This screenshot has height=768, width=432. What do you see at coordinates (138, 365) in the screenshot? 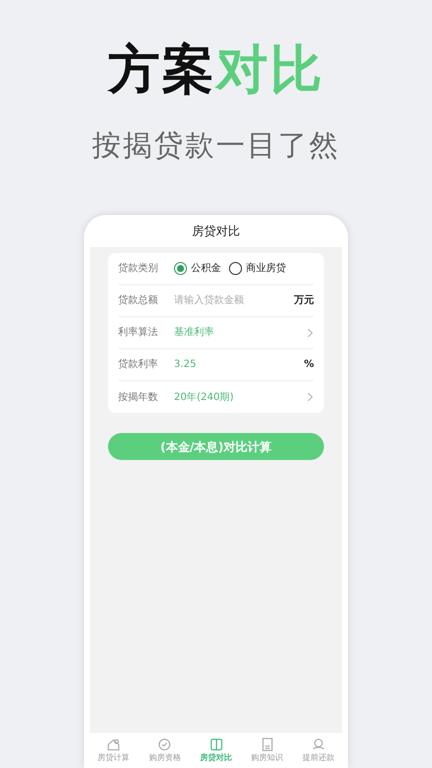
I see `field-label: 贷款利率` at bounding box center [138, 365].